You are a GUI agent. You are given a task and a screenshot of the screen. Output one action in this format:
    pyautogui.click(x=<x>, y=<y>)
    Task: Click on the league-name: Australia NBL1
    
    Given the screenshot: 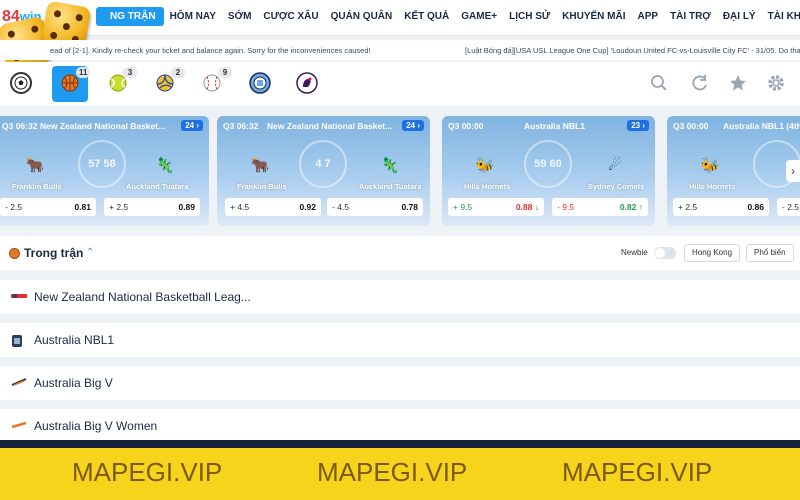 What is the action you would take?
    pyautogui.click(x=74, y=340)
    